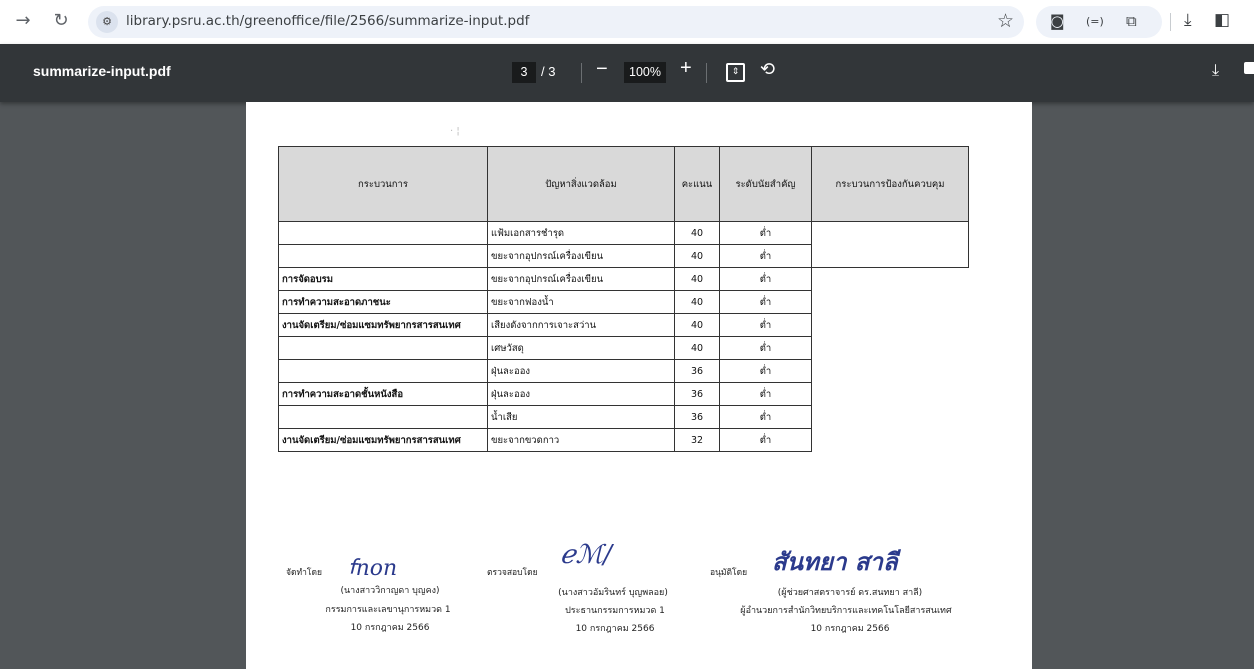  Describe the element at coordinates (581, 325) in the screenshot. I see `cell-environment-issue: เสียงดังจากการเจาะสว่าน` at that location.